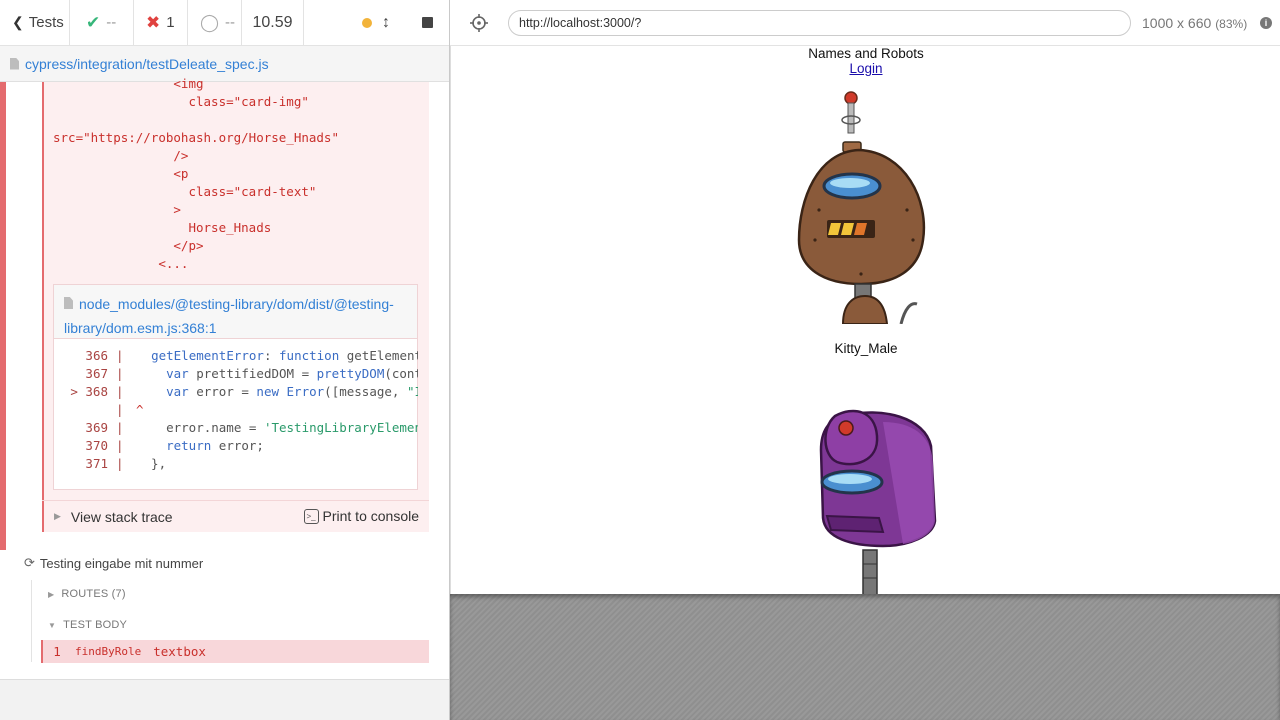 The height and width of the screenshot is (720, 1280). What do you see at coordinates (427, 22) in the screenshot?
I see `stop-icon` at bounding box center [427, 22].